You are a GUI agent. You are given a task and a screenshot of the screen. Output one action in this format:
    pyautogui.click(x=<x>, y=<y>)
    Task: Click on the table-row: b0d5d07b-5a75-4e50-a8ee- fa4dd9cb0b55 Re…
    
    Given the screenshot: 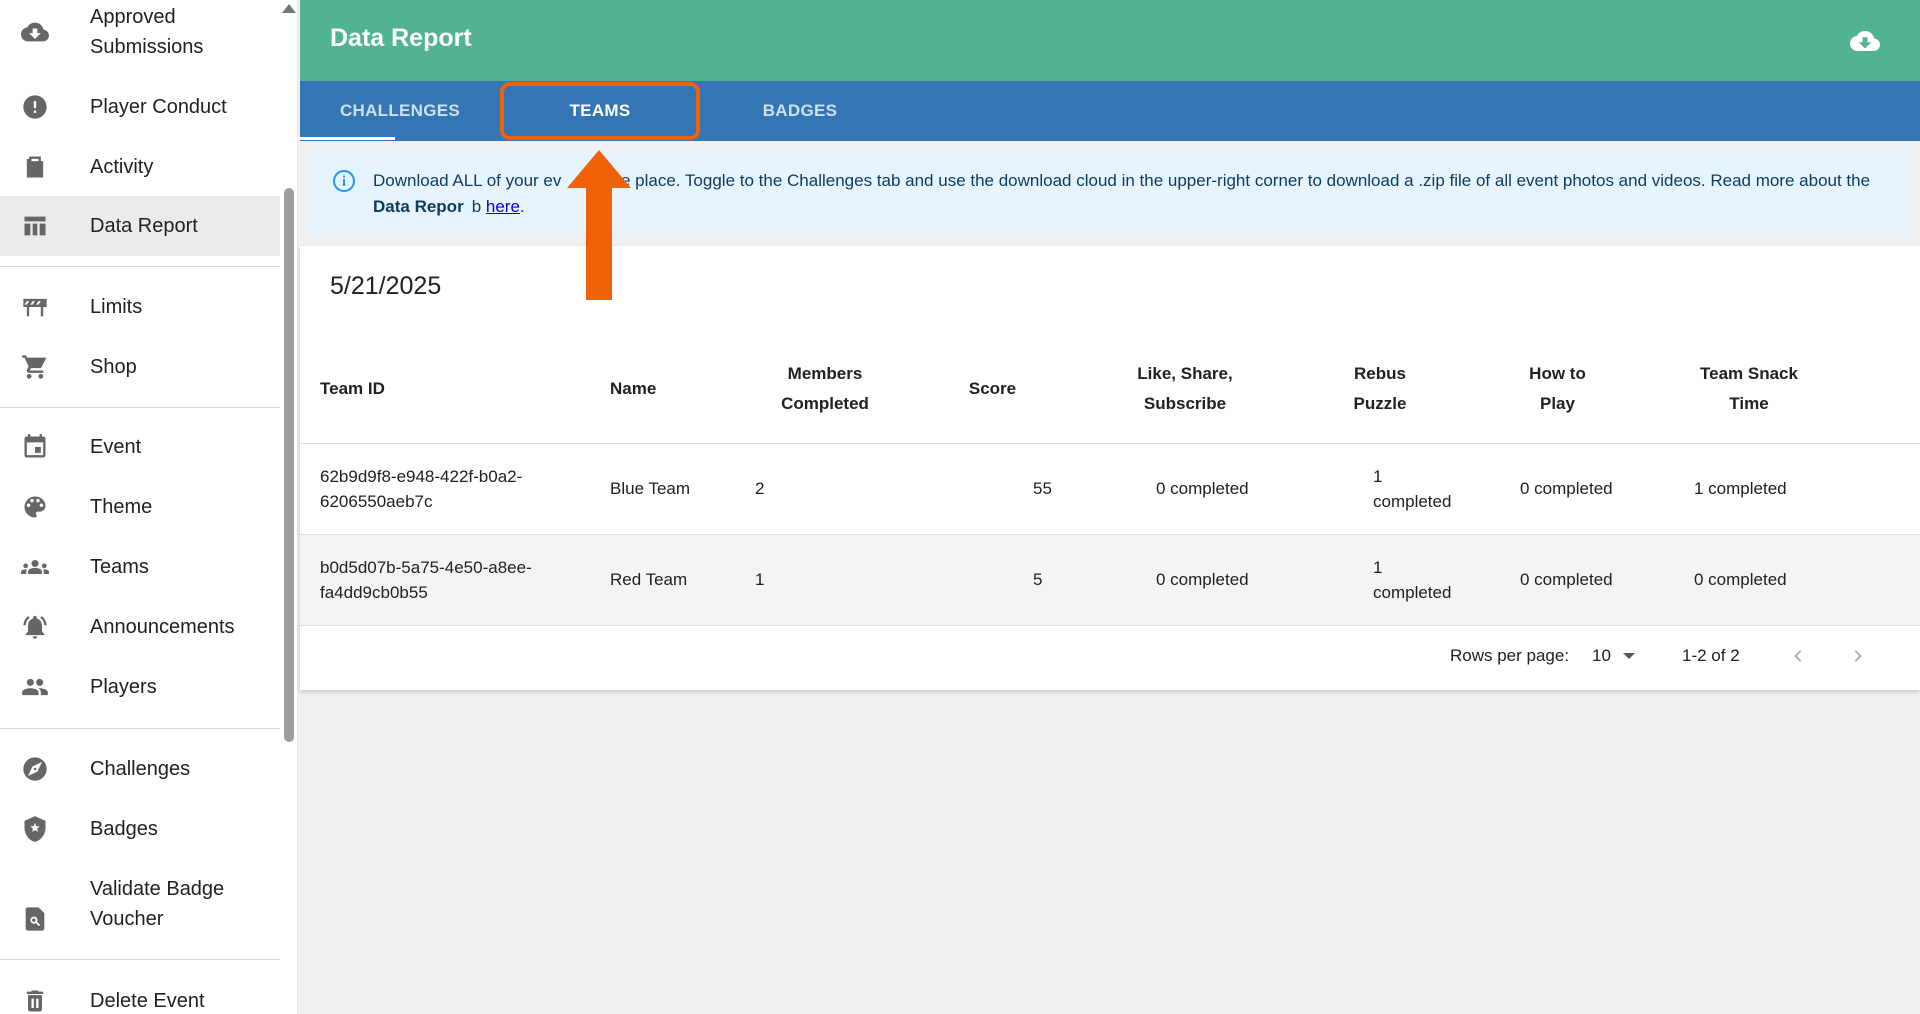 What is the action you would take?
    pyautogui.click(x=1110, y=580)
    